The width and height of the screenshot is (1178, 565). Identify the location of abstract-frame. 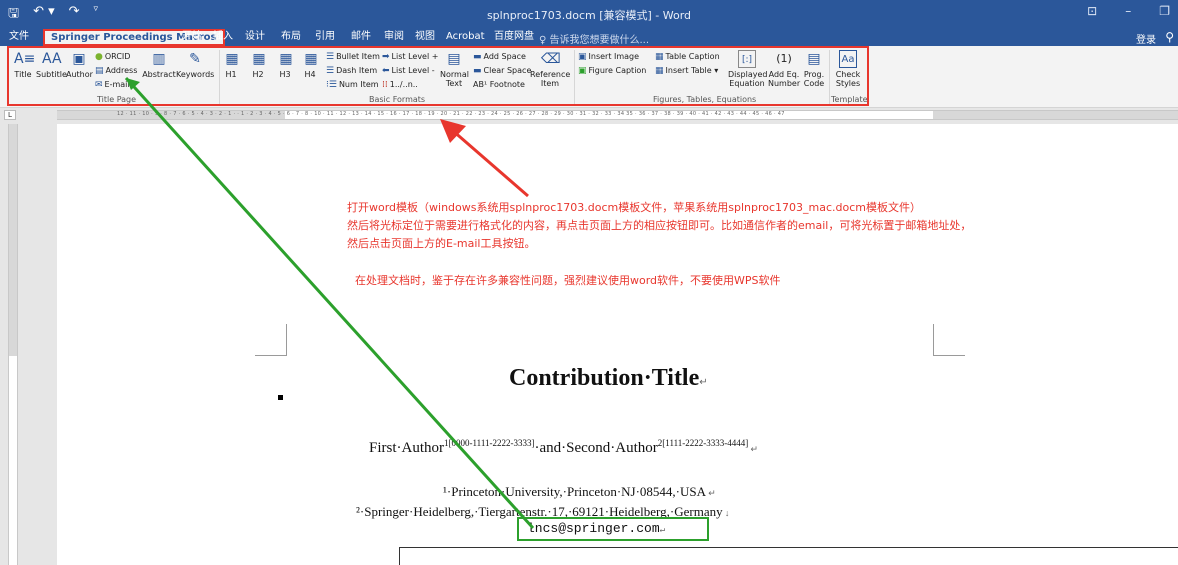
(788, 556).